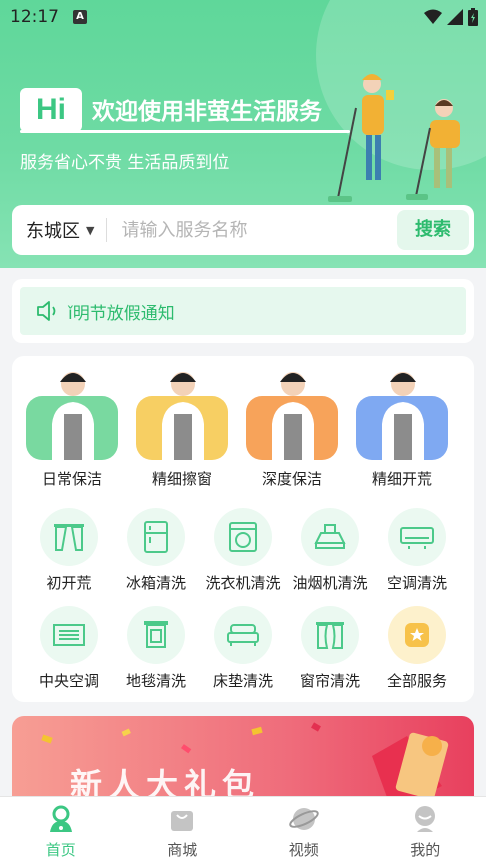 This screenshot has height=864, width=486. Describe the element at coordinates (330, 635) in the screenshot. I see `curtain-icon` at that location.